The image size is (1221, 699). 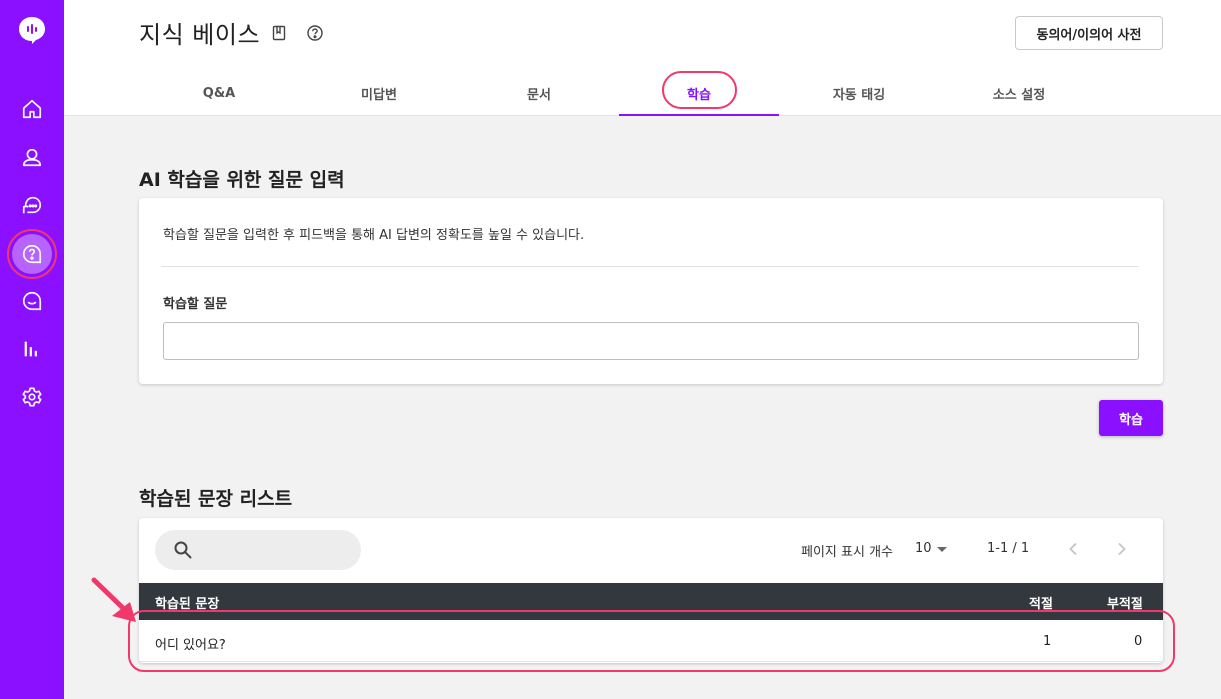 I want to click on nav-home-button, so click(x=32, y=109).